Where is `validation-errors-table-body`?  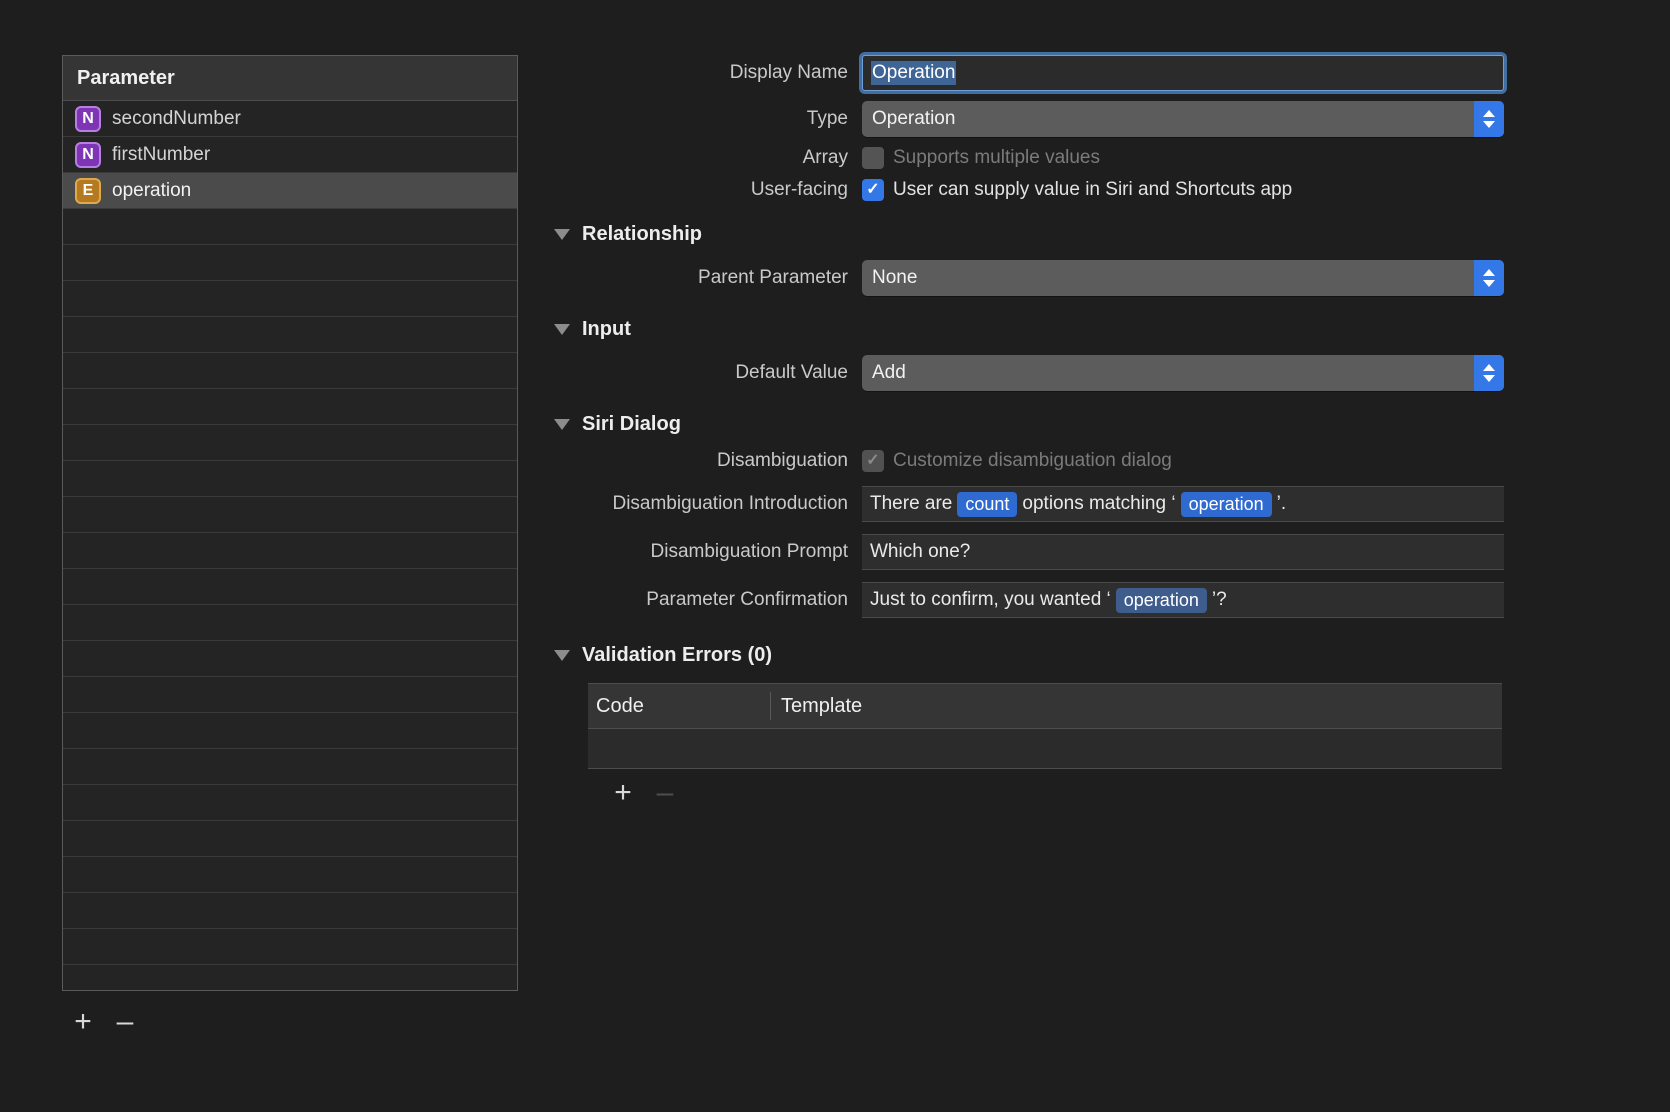
validation-errors-table-body is located at coordinates (1045, 749).